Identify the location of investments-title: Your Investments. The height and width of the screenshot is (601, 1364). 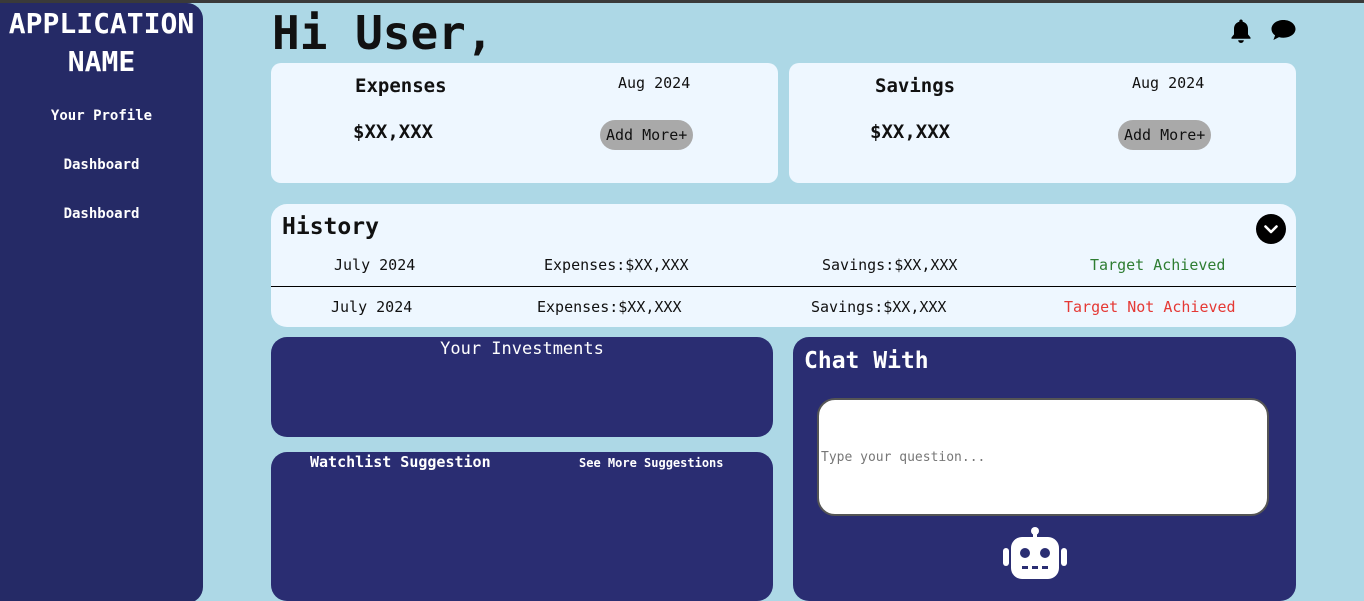
(522, 349).